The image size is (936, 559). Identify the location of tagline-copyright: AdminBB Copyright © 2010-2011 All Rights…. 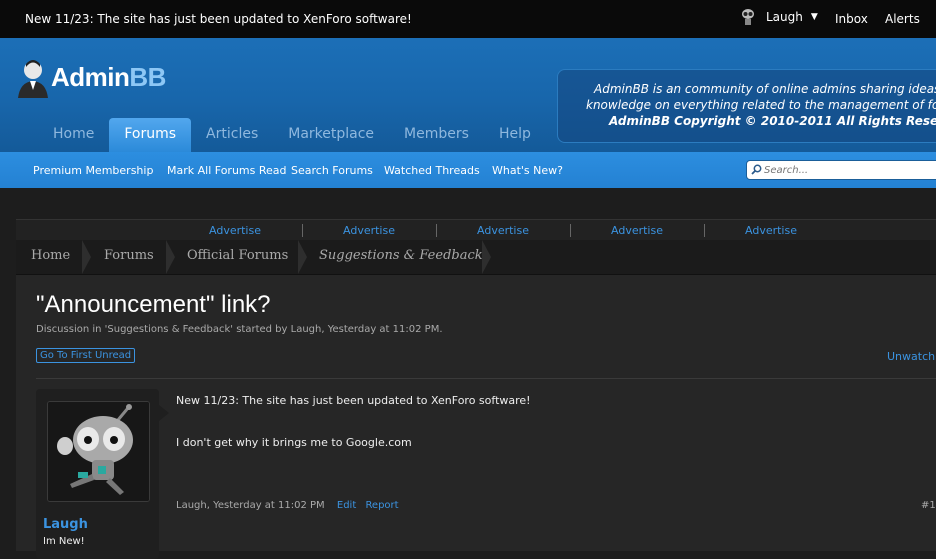
(772, 121).